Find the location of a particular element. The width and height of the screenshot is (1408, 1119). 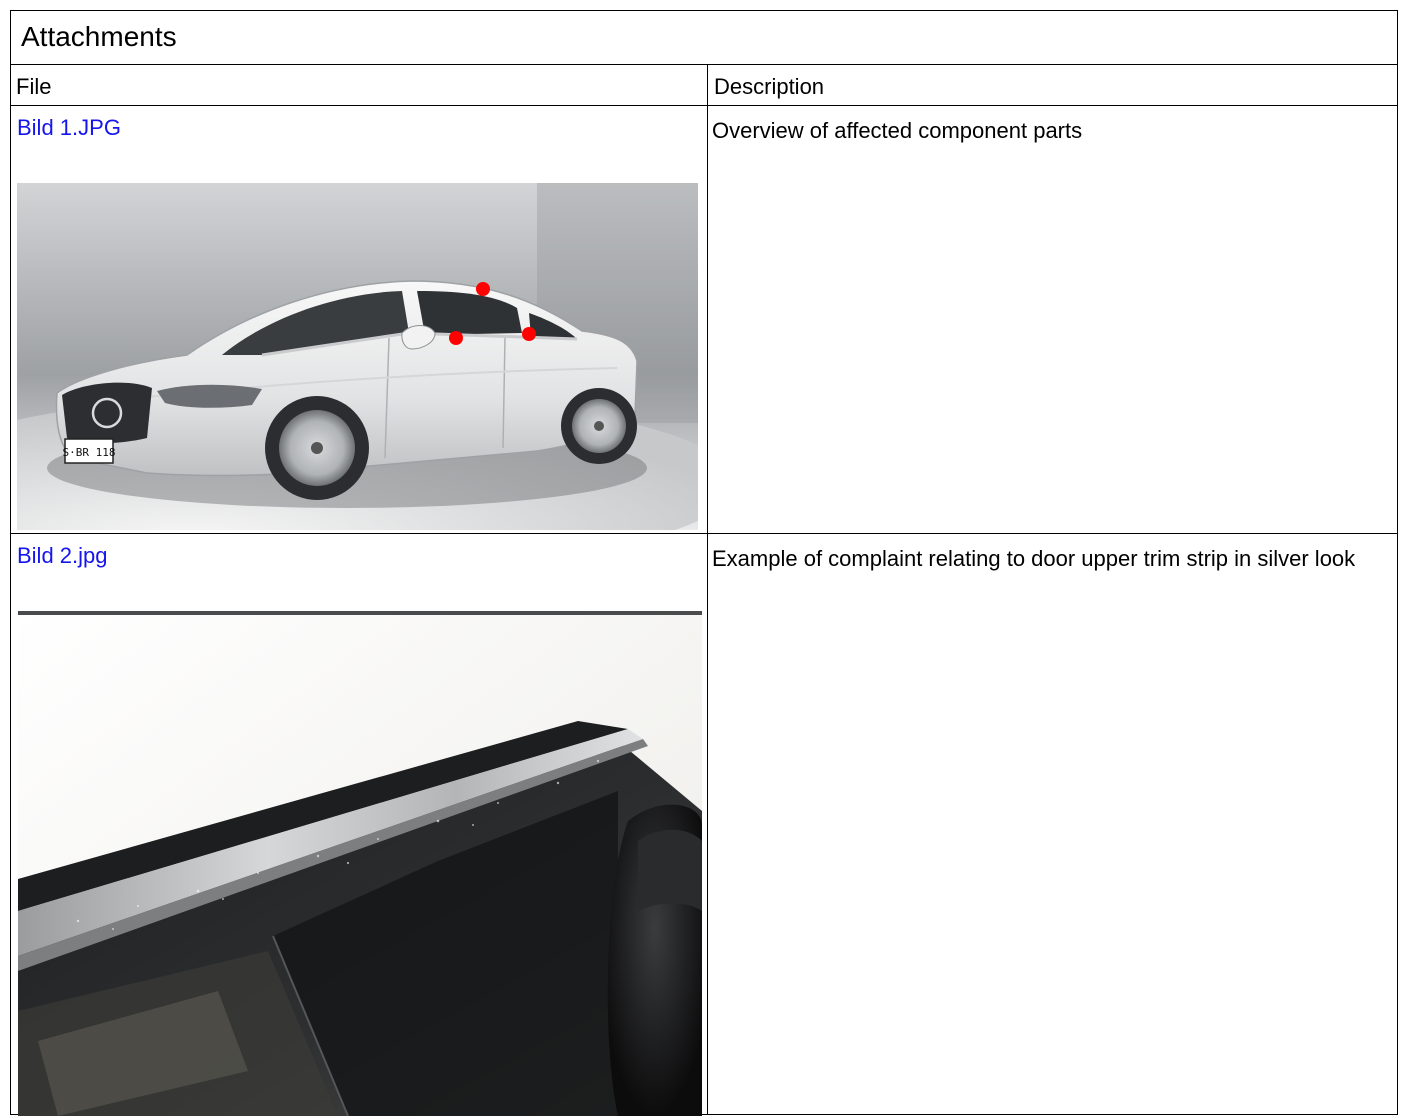

file-link-bild-1: Bild 1.JPG is located at coordinates (69, 128).